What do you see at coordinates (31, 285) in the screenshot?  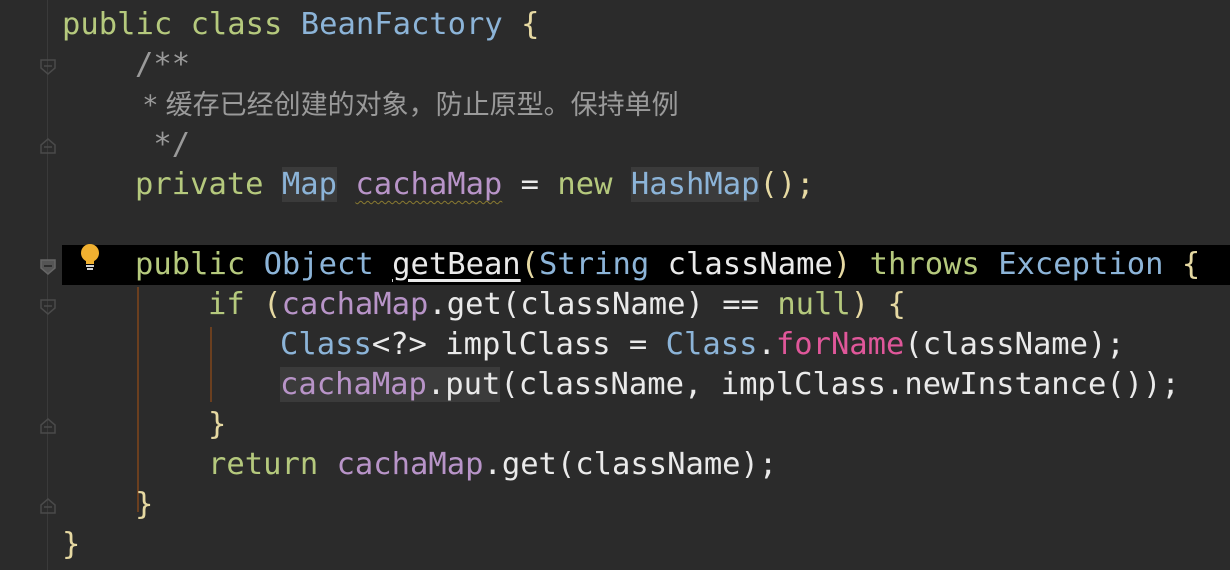 I see `editor-gutter` at bounding box center [31, 285].